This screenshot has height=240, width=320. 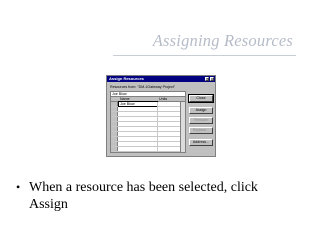 What do you see at coordinates (207, 79) in the screenshot?
I see `help-icon: ?` at bounding box center [207, 79].